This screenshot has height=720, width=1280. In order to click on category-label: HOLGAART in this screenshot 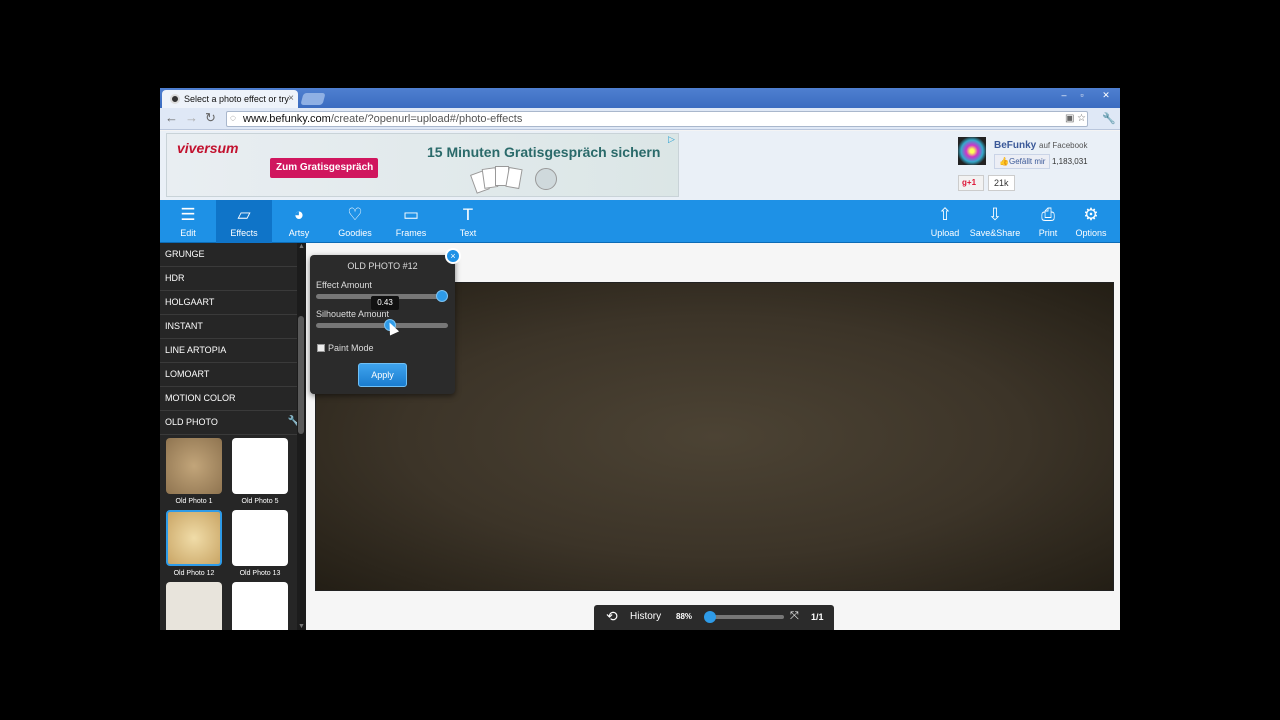, I will do `click(190, 302)`.